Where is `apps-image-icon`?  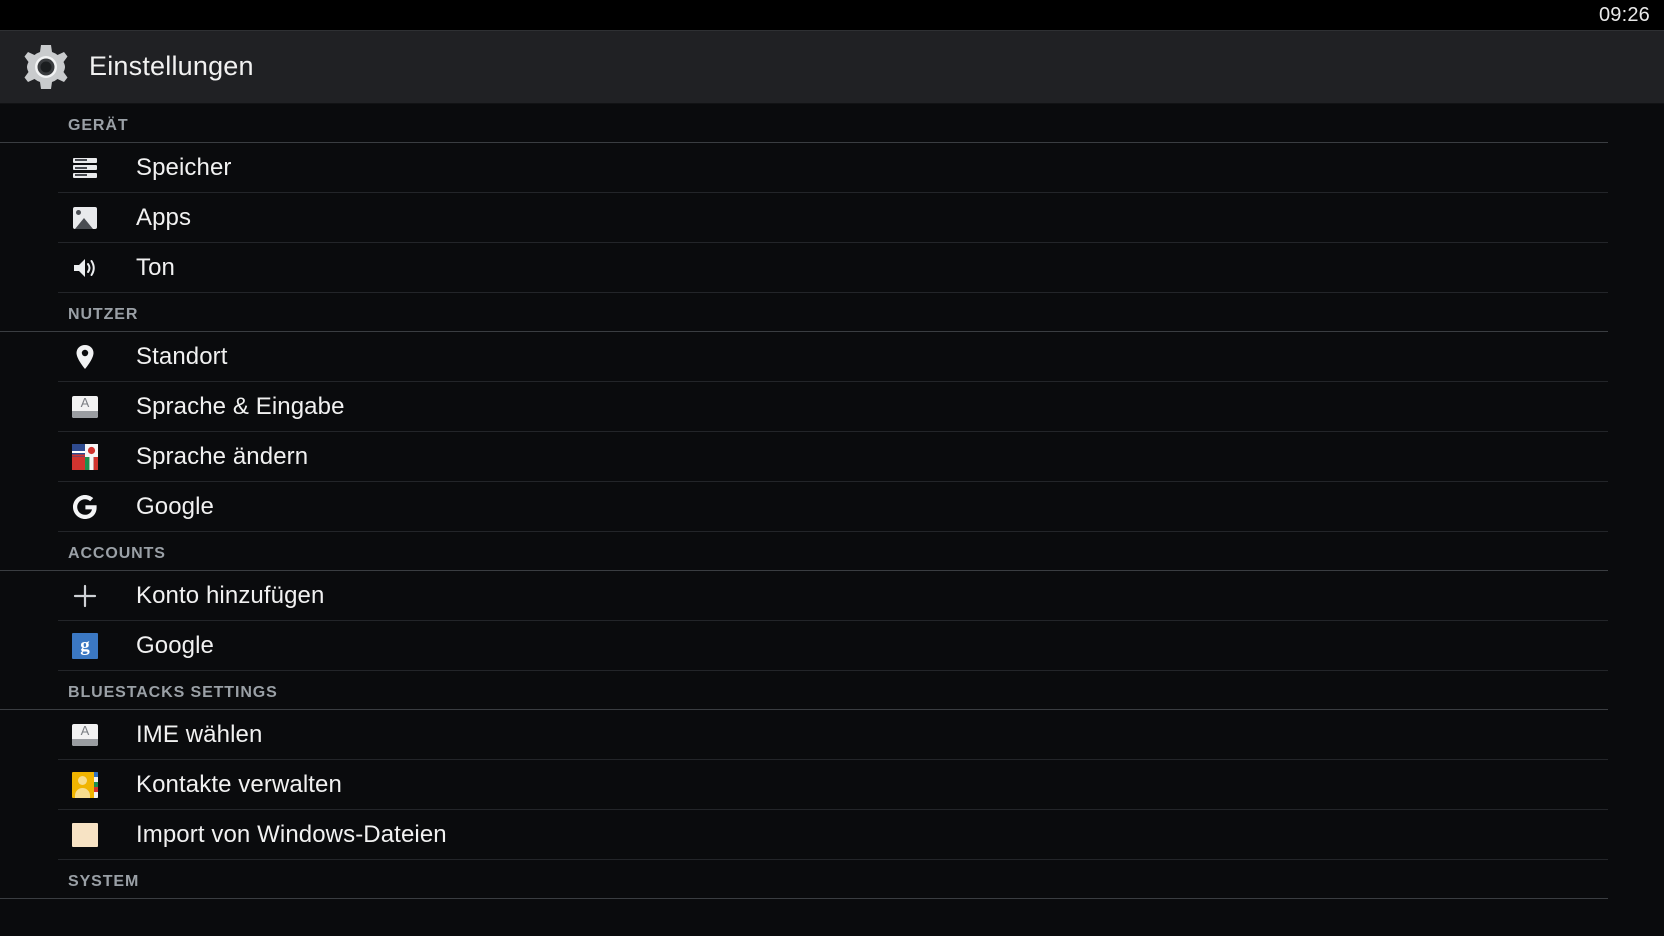
apps-image-icon is located at coordinates (85, 217).